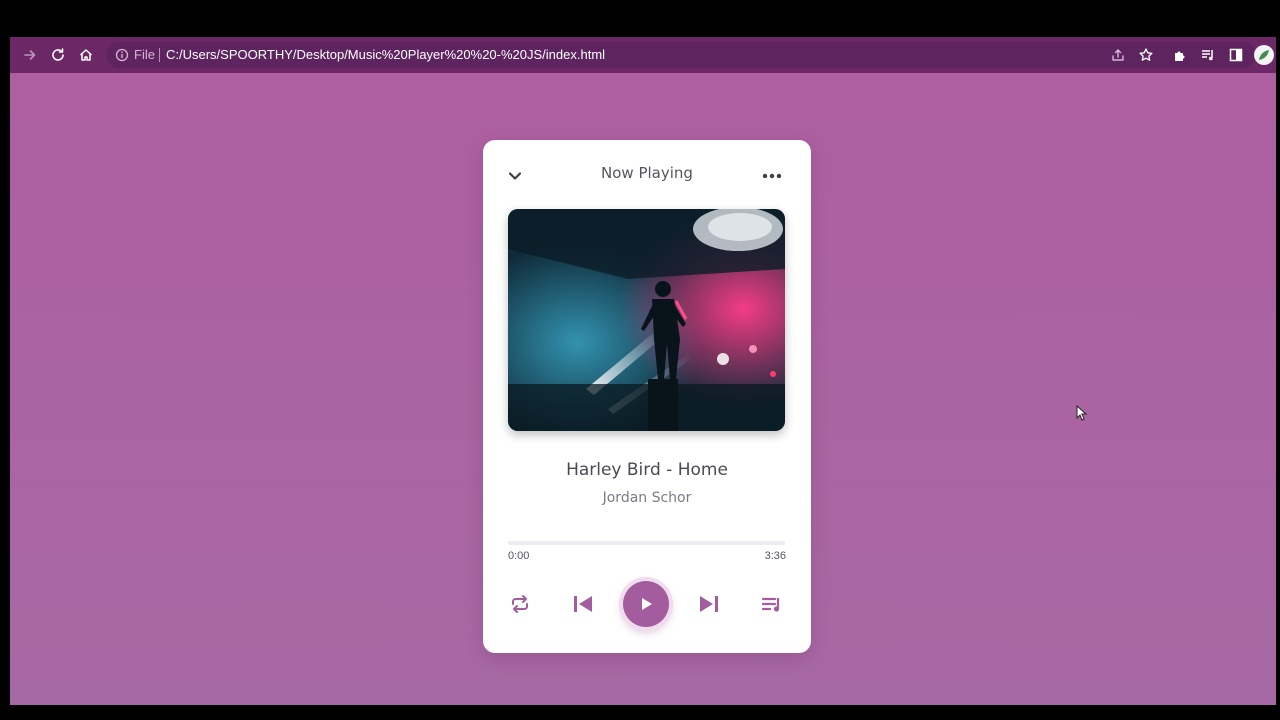  I want to click on playlist-icon, so click(770, 604).